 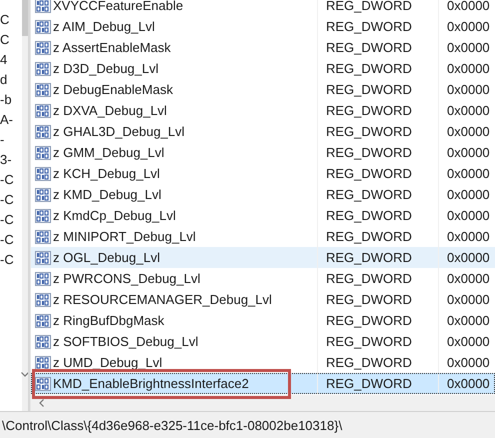 What do you see at coordinates (112, 47) in the screenshot?
I see `value-name: z AssertEnableMask` at bounding box center [112, 47].